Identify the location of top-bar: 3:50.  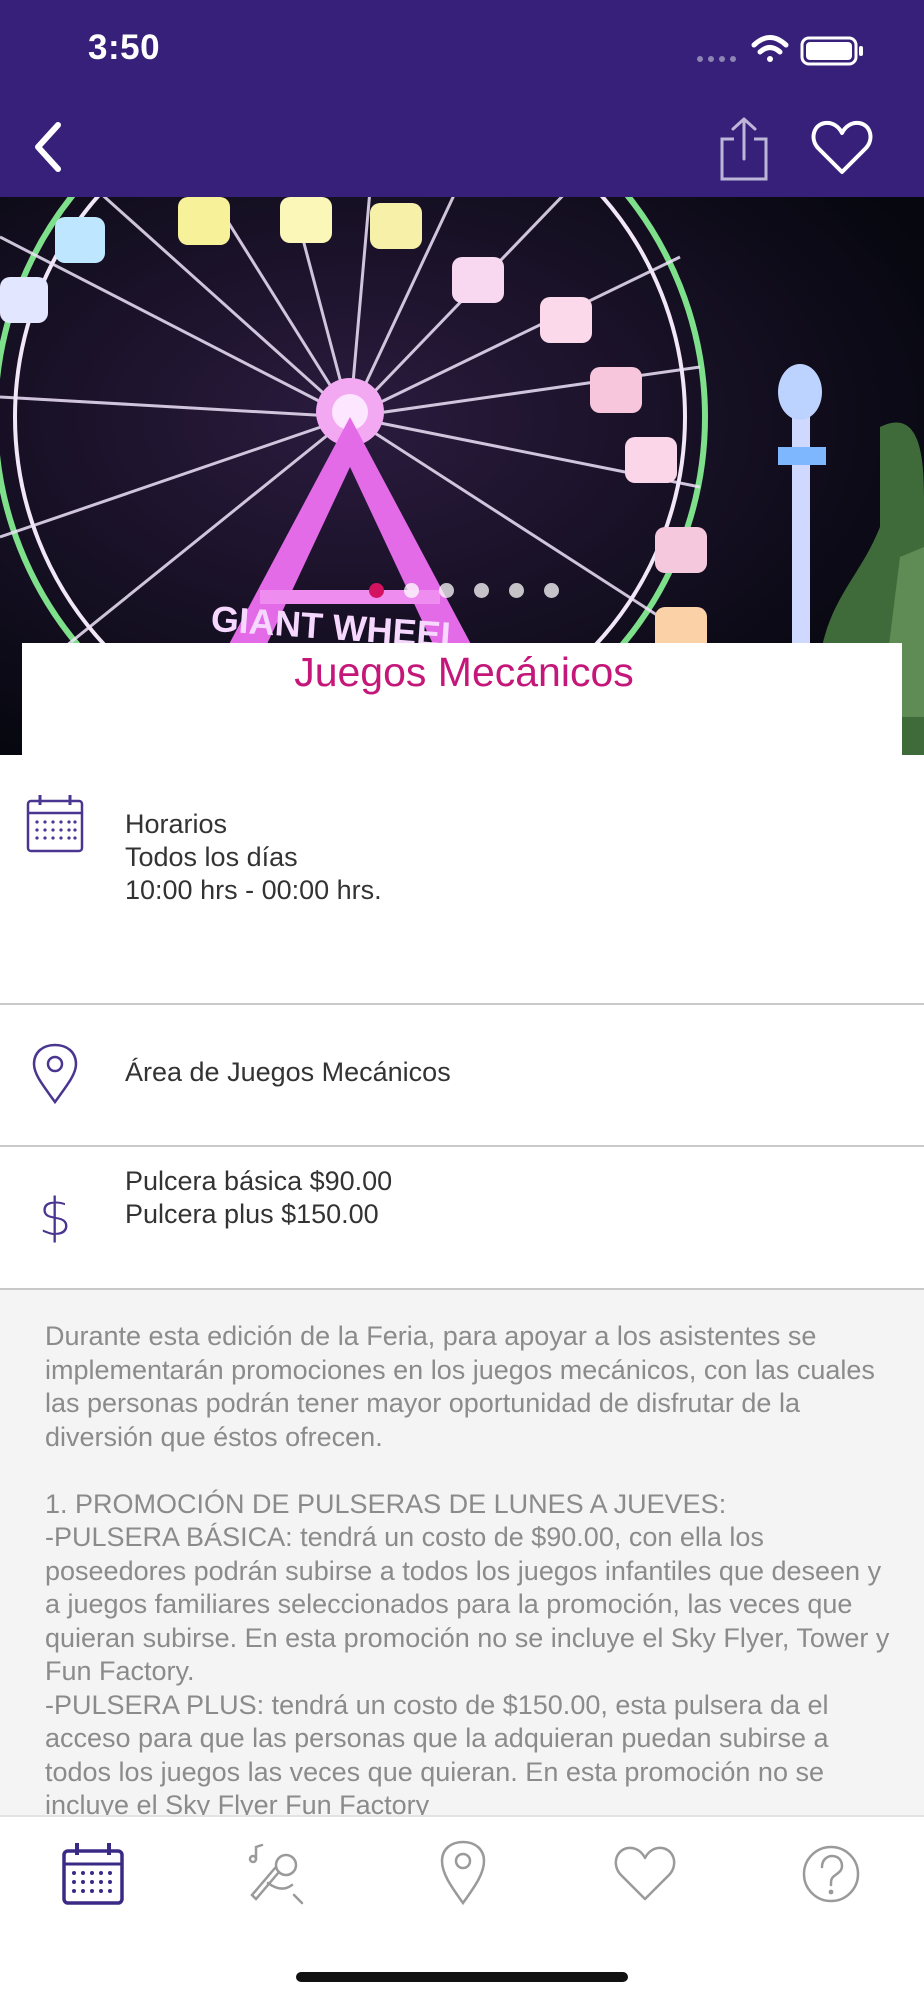
(462, 98).